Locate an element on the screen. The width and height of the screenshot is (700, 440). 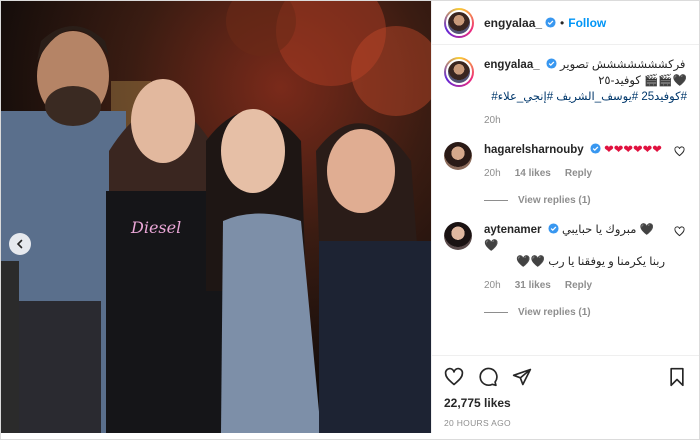
post-actions: 22,775 likes 20 HOURS AGO is located at coordinates (565, 394).